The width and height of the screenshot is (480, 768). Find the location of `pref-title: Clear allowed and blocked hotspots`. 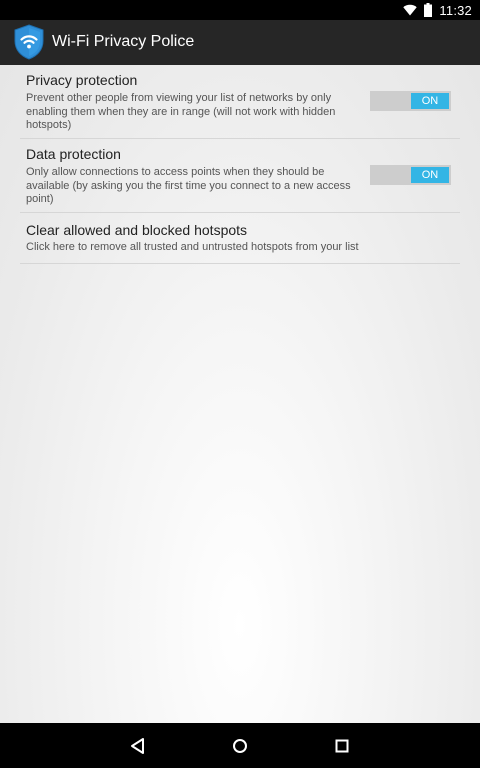

pref-title: Clear allowed and blocked hotspots is located at coordinates (137, 230).